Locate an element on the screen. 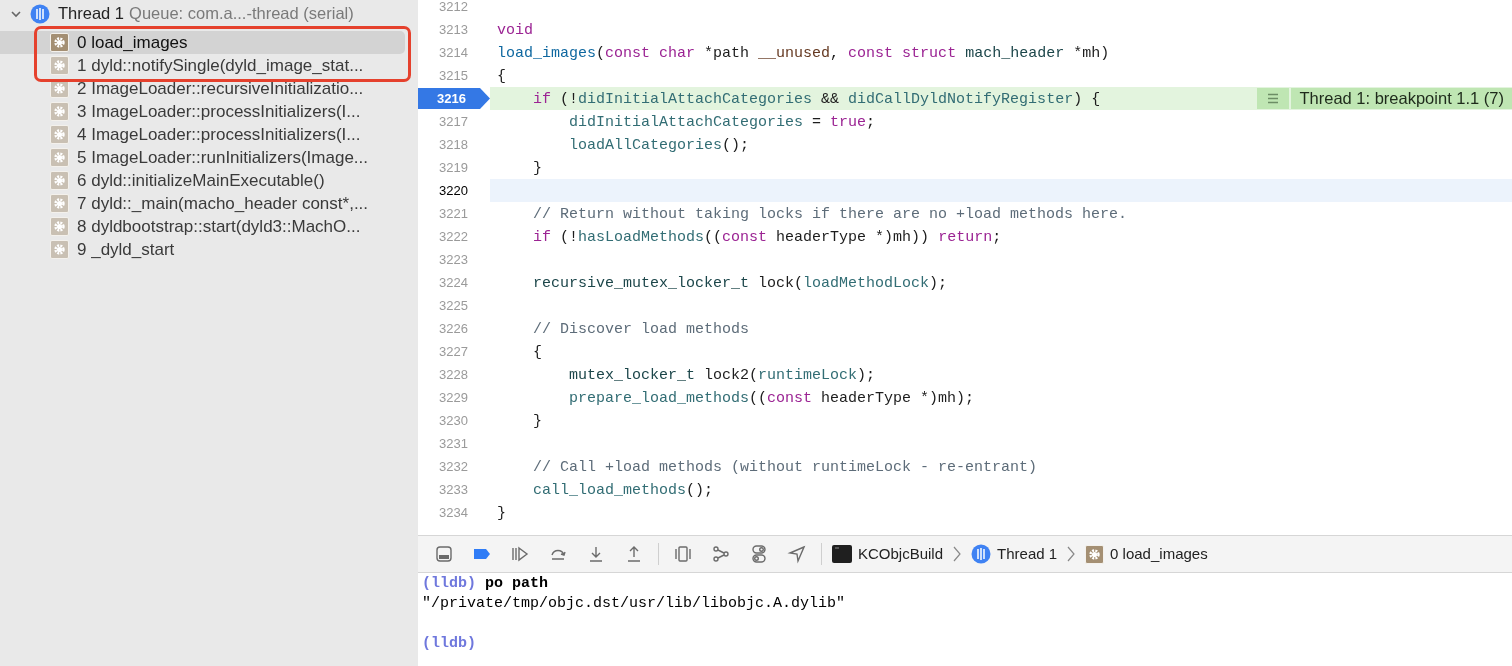 Image resolution: width=1512 pixels, height=666 pixels. code-line: loadAllCategories(); is located at coordinates (659, 145).